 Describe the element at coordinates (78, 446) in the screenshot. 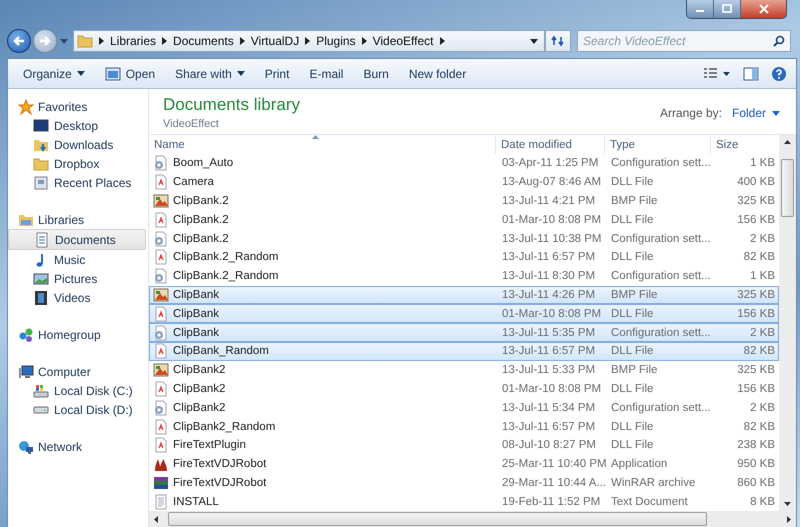

I see `navigation-group: Network` at that location.